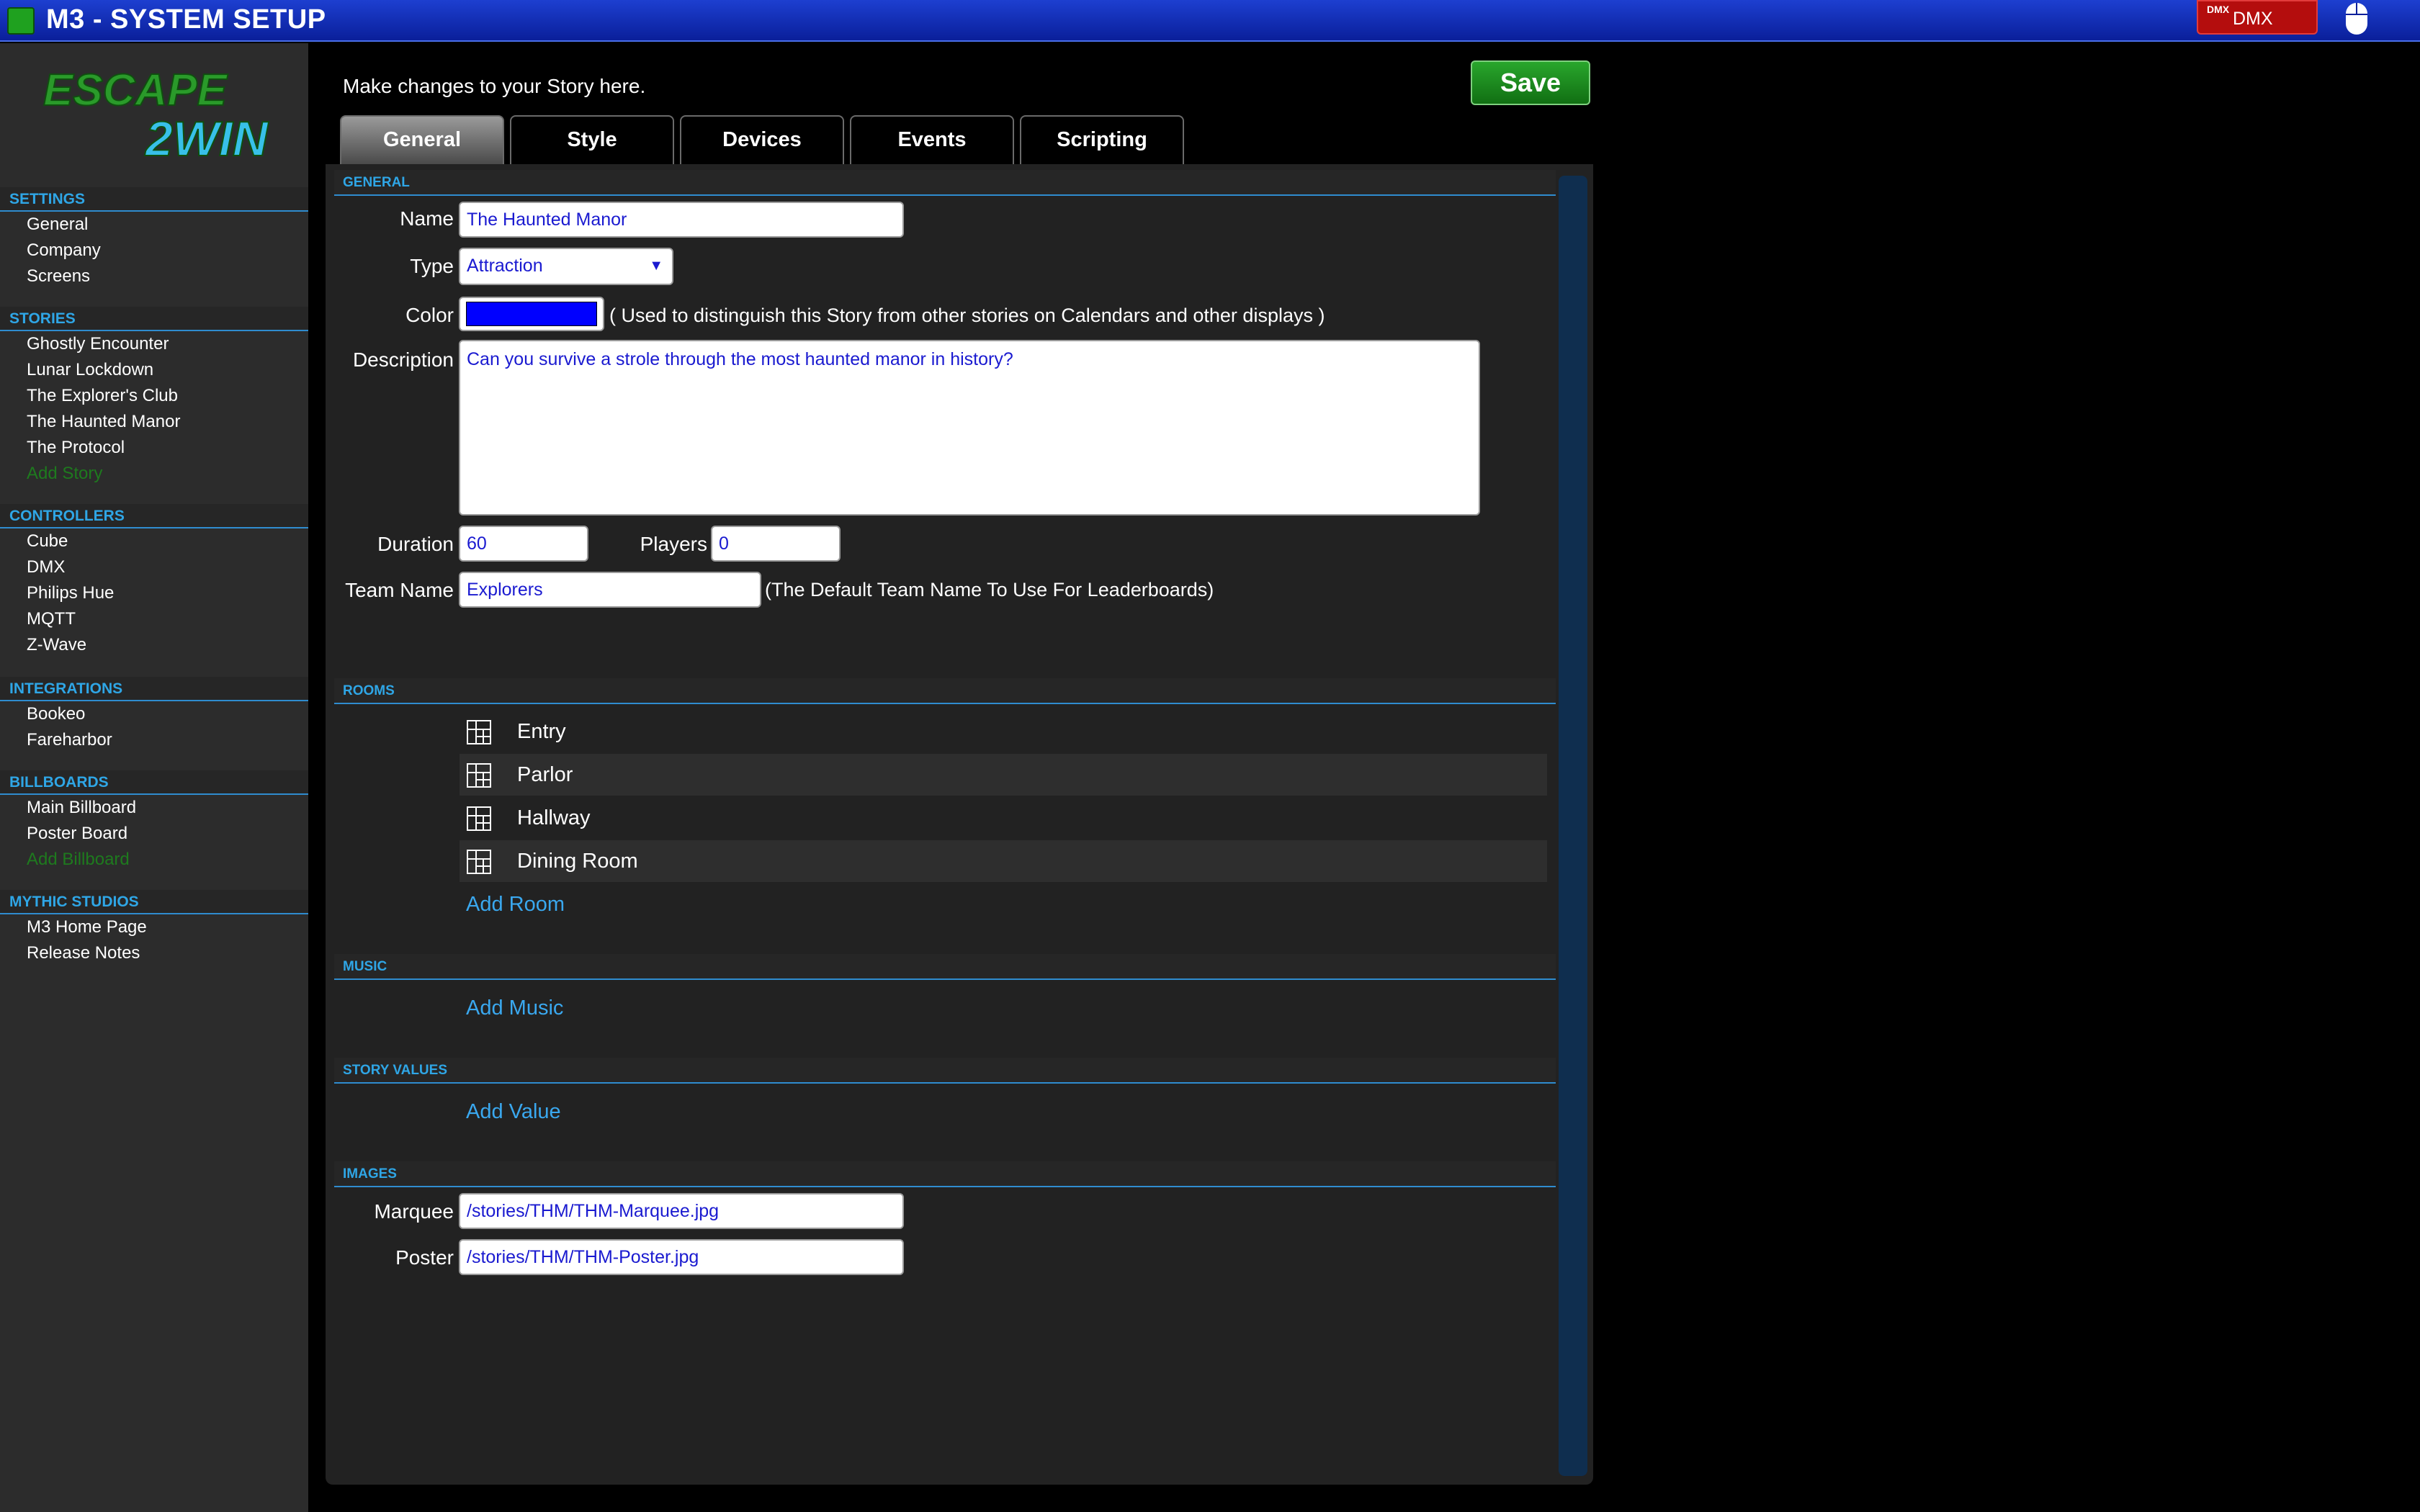  I want to click on description-label: Description, so click(403, 359).